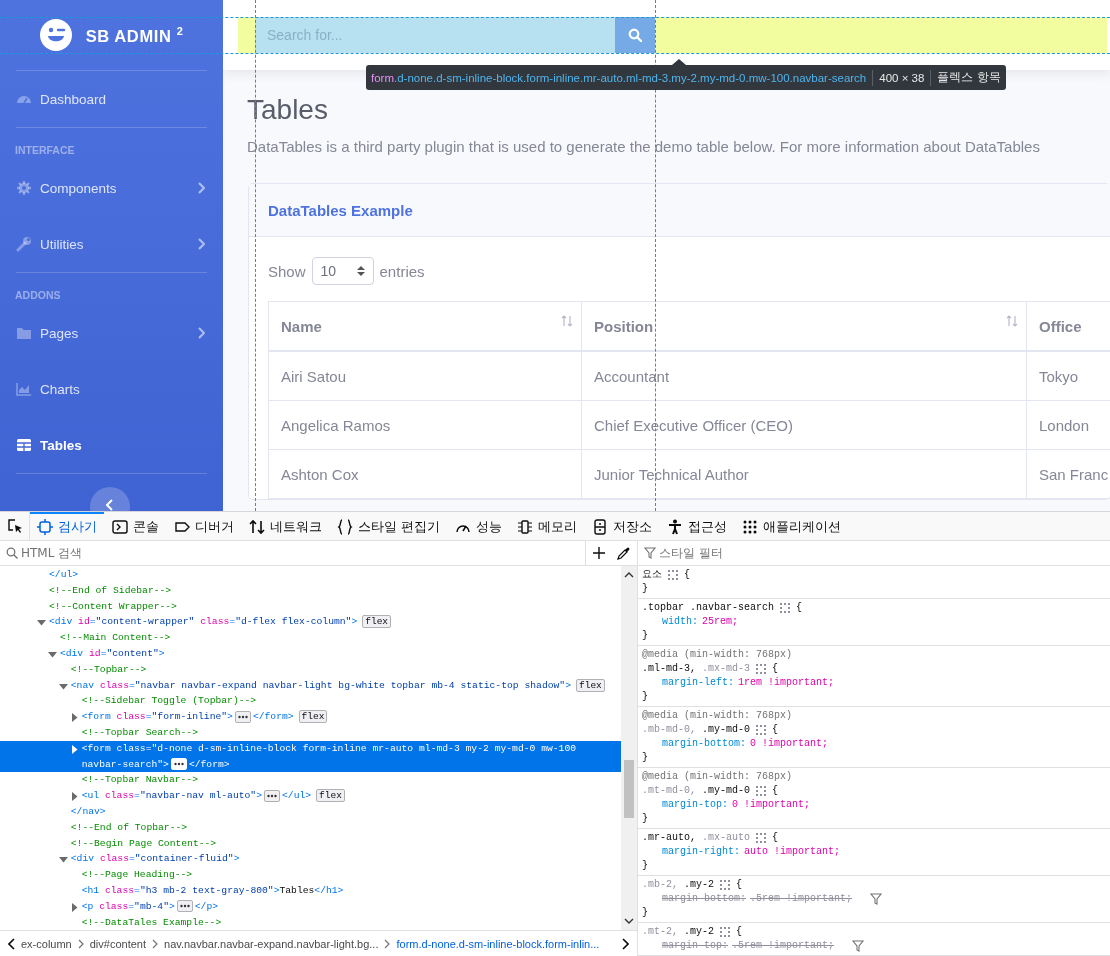 The image size is (1110, 956). What do you see at coordinates (804, 425) in the screenshot?
I see `table-cell: Chief Executive Officer (CEO)` at bounding box center [804, 425].